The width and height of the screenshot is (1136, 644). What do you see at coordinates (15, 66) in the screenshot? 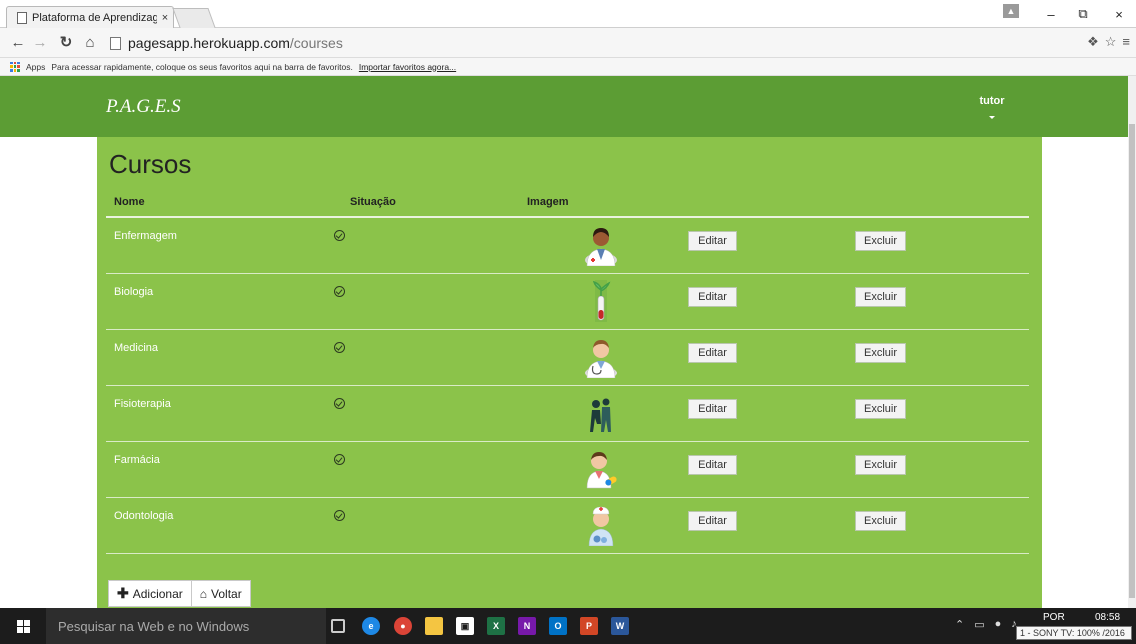
I see `apps-grid-icon` at bounding box center [15, 66].